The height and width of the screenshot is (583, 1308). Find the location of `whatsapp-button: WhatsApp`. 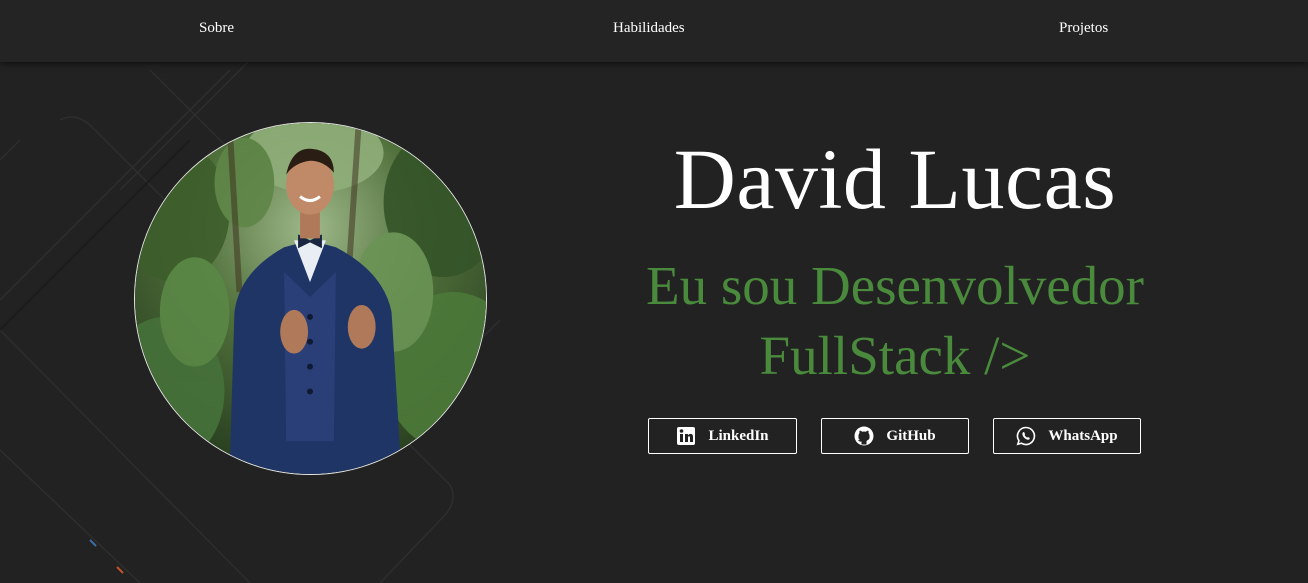

whatsapp-button: WhatsApp is located at coordinates (1067, 436).